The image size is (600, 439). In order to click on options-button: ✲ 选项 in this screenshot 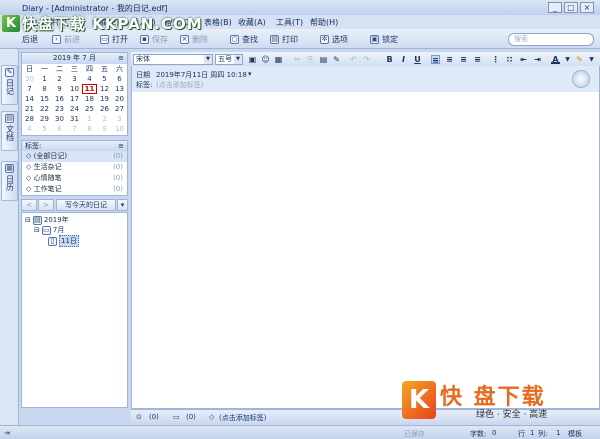, I will do `click(334, 39)`.